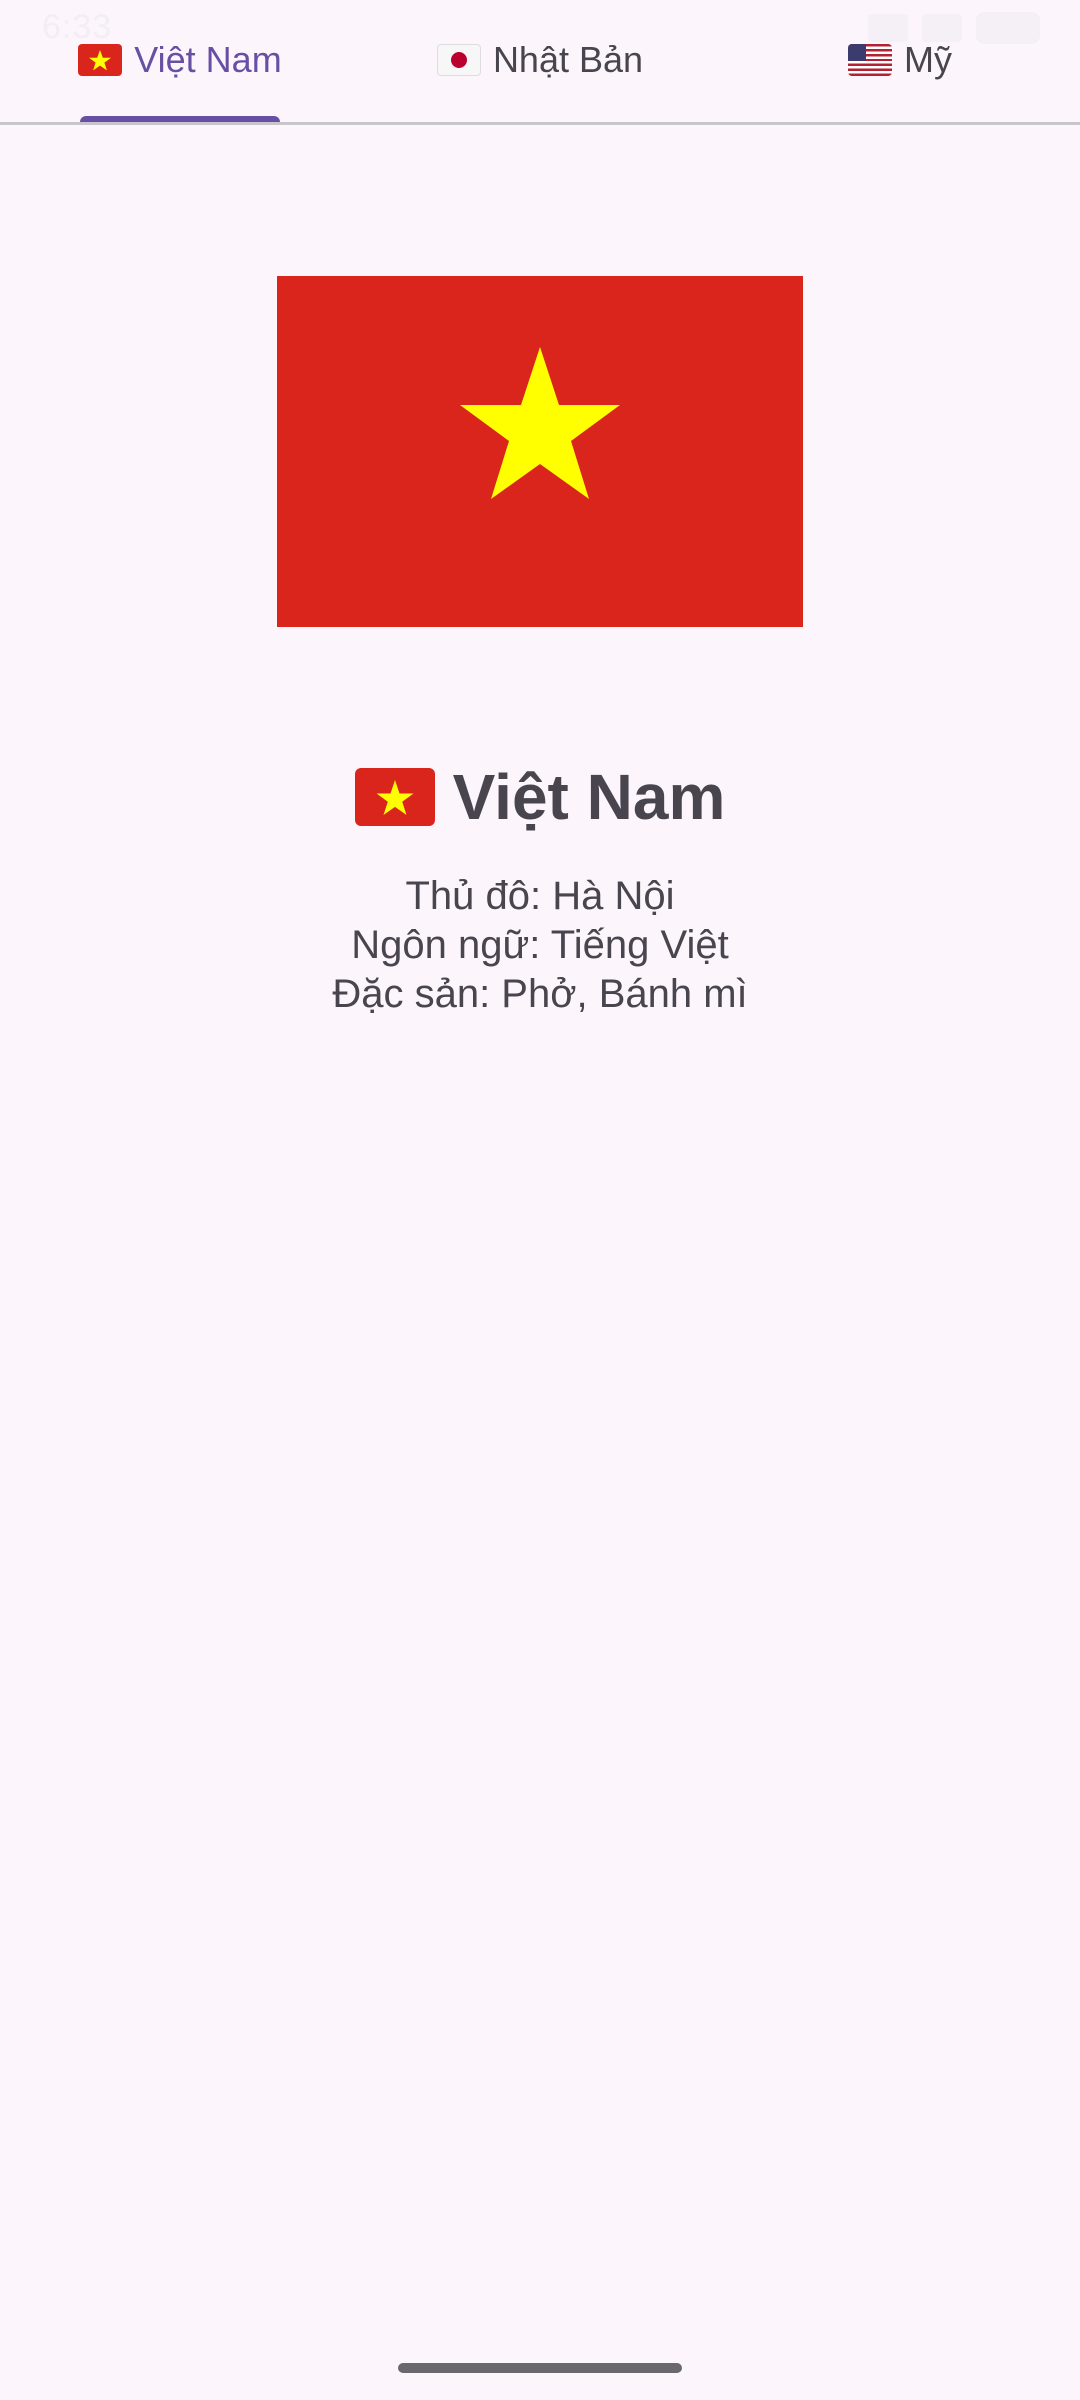 This screenshot has height=2400, width=1080. What do you see at coordinates (540, 896) in the screenshot?
I see `capital-text: Thủ đô: Hà Nội` at bounding box center [540, 896].